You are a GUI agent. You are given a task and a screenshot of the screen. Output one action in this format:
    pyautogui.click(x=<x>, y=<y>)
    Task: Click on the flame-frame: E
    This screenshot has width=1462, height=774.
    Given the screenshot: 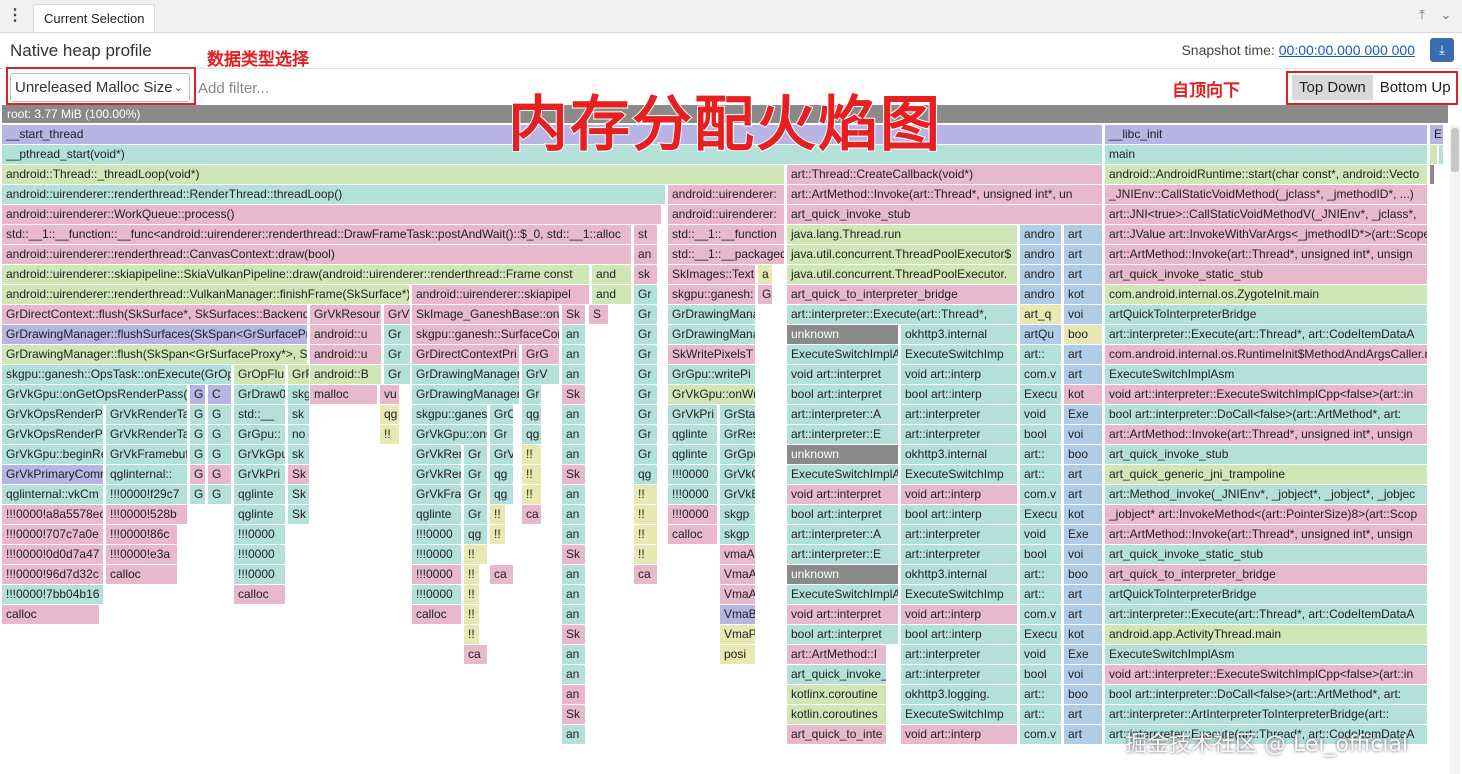 What is the action you would take?
    pyautogui.click(x=1437, y=134)
    